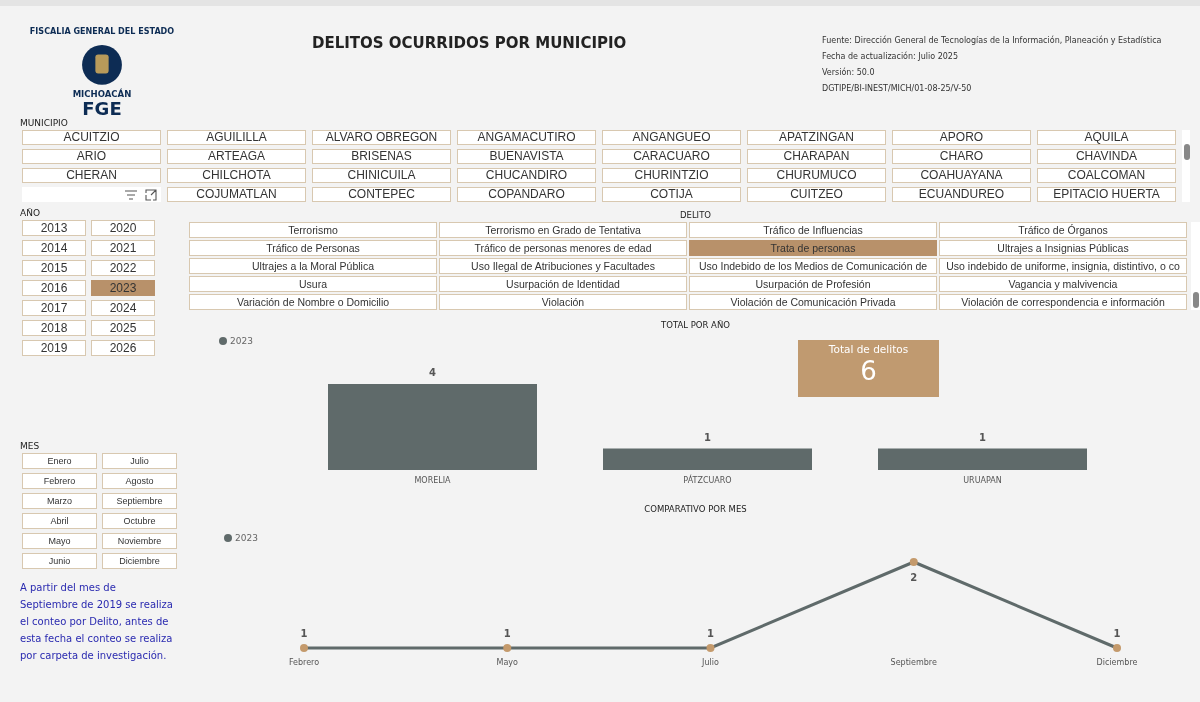  I want to click on delito-option: Terrorismo, so click(313, 230).